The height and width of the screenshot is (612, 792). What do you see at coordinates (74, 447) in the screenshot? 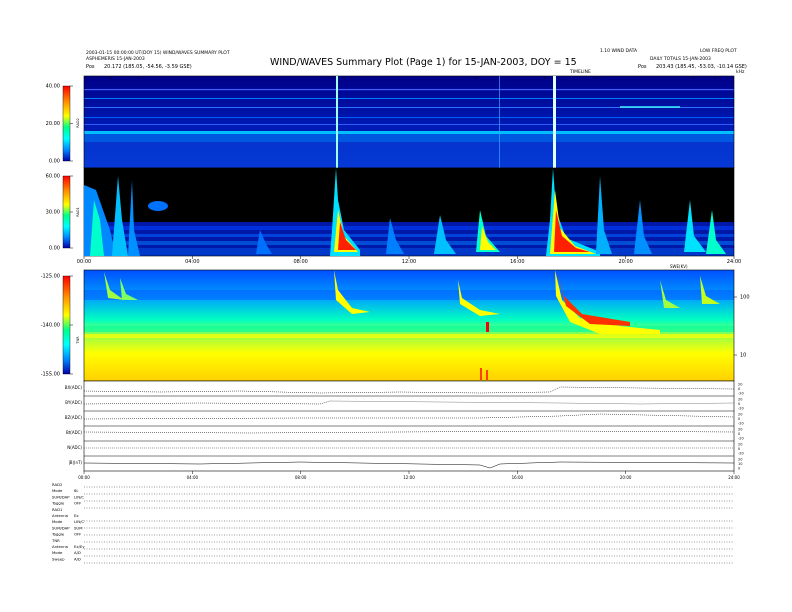
I see `line-panel-label: N(ADC)` at bounding box center [74, 447].